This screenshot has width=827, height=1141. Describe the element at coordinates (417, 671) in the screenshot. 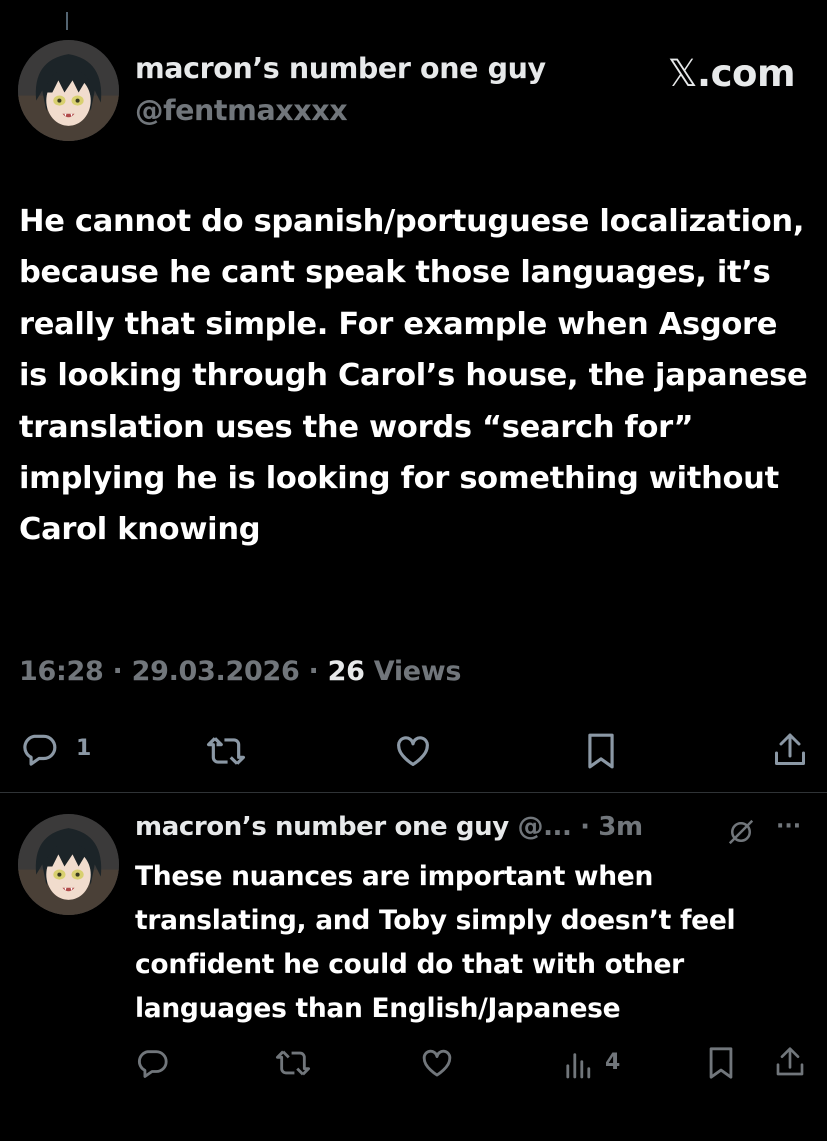

I see `views-label: Views` at that location.